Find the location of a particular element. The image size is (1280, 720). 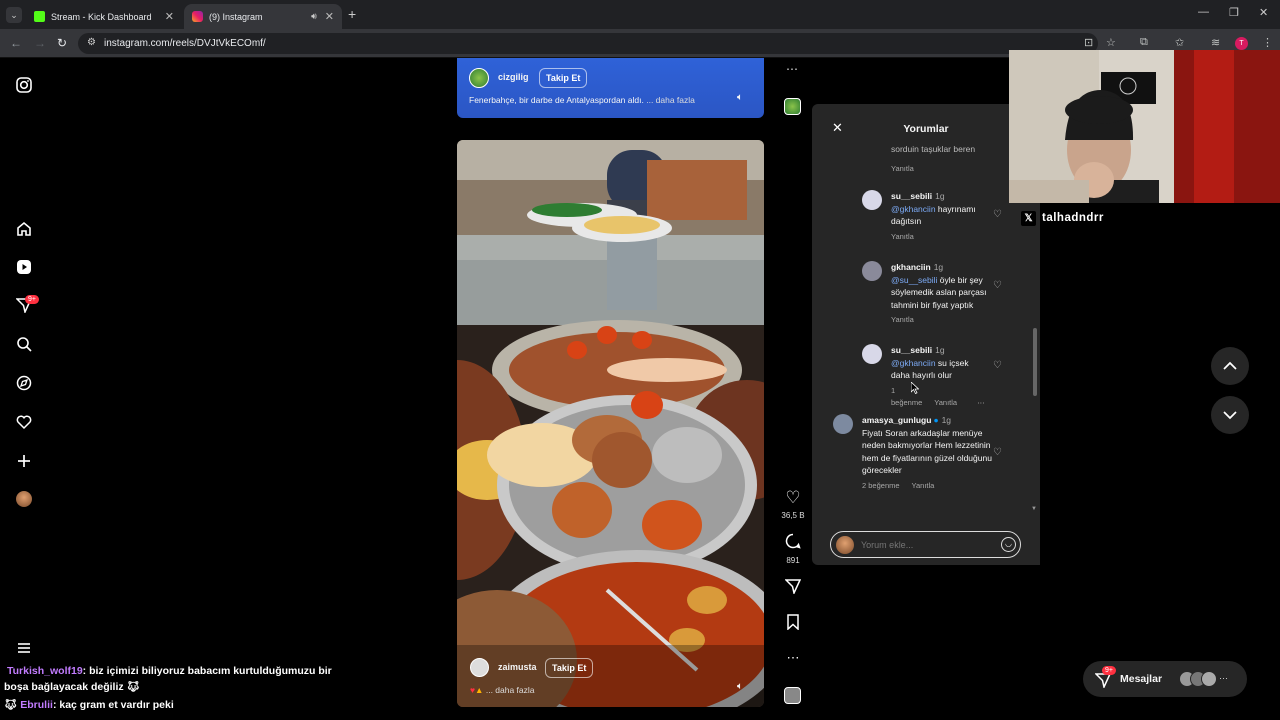

instagram-logo-icon is located at coordinates (24, 85).